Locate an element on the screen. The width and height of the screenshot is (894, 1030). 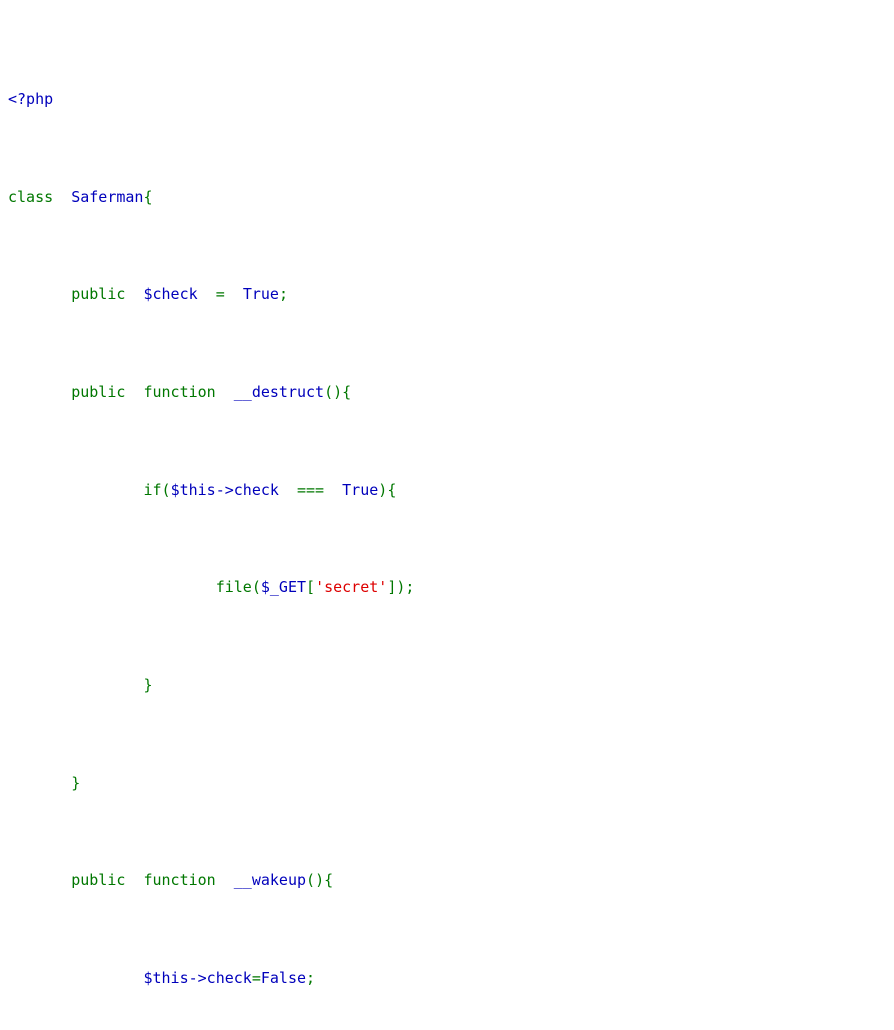
code-line-5: if($this->check === True){ is located at coordinates (451, 490).